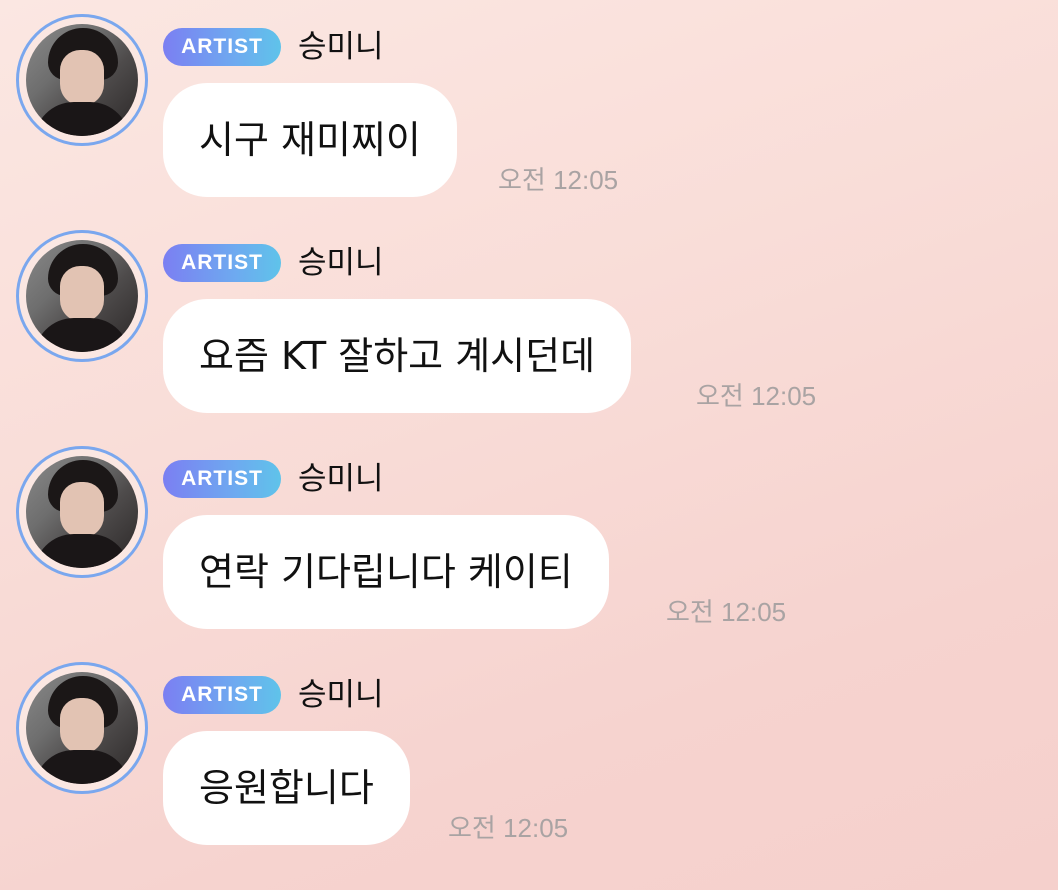  Describe the element at coordinates (386, 572) in the screenshot. I see `message-bubble: 연락 기다립니다 케이티` at that location.